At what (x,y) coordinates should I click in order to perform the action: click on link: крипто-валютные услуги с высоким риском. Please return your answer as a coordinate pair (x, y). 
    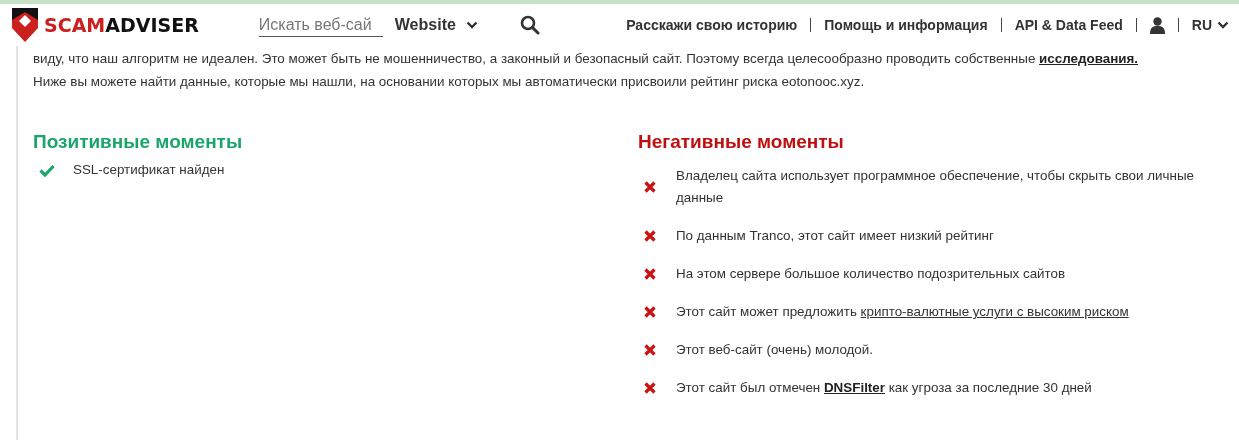
    Looking at the image, I should click on (994, 311).